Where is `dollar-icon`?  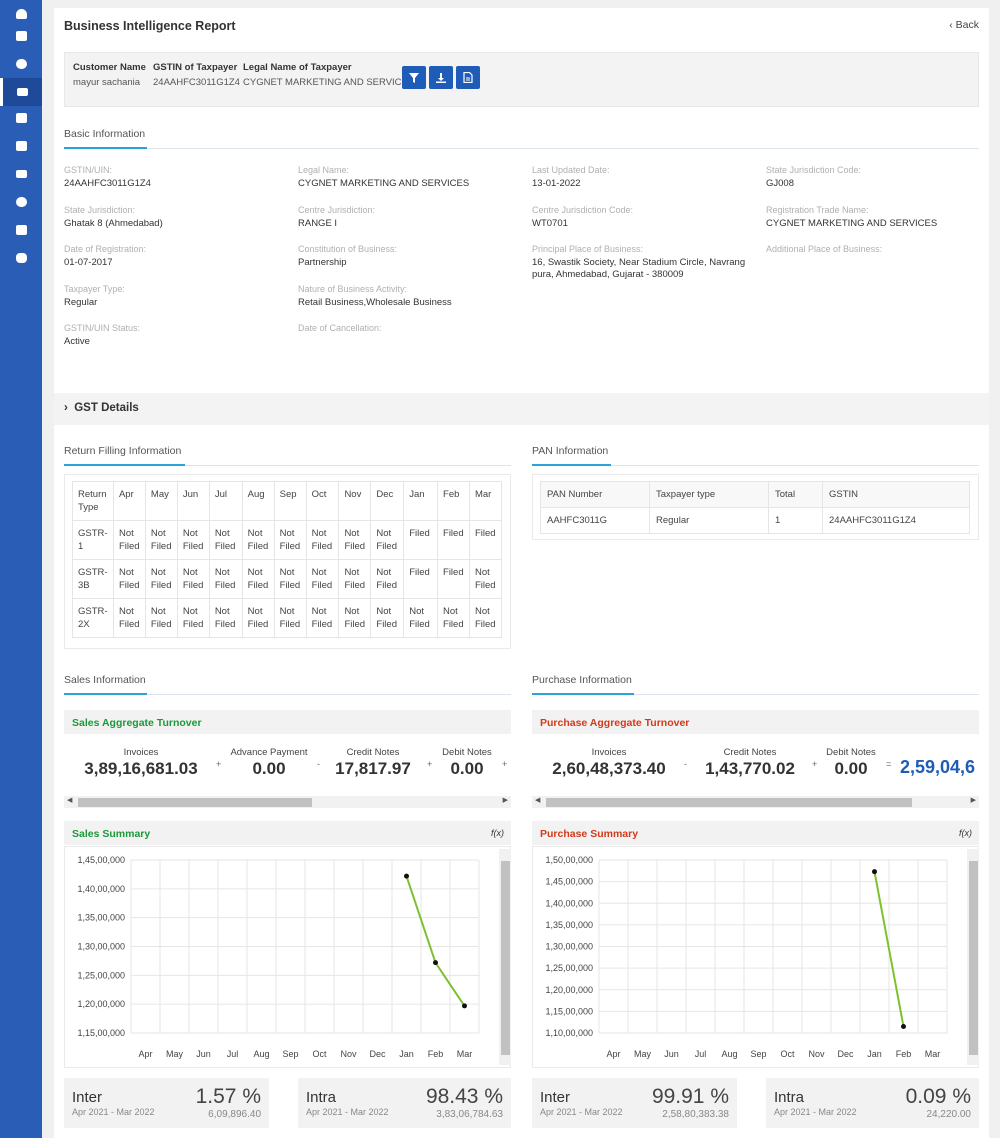
dollar-icon is located at coordinates (21, 118).